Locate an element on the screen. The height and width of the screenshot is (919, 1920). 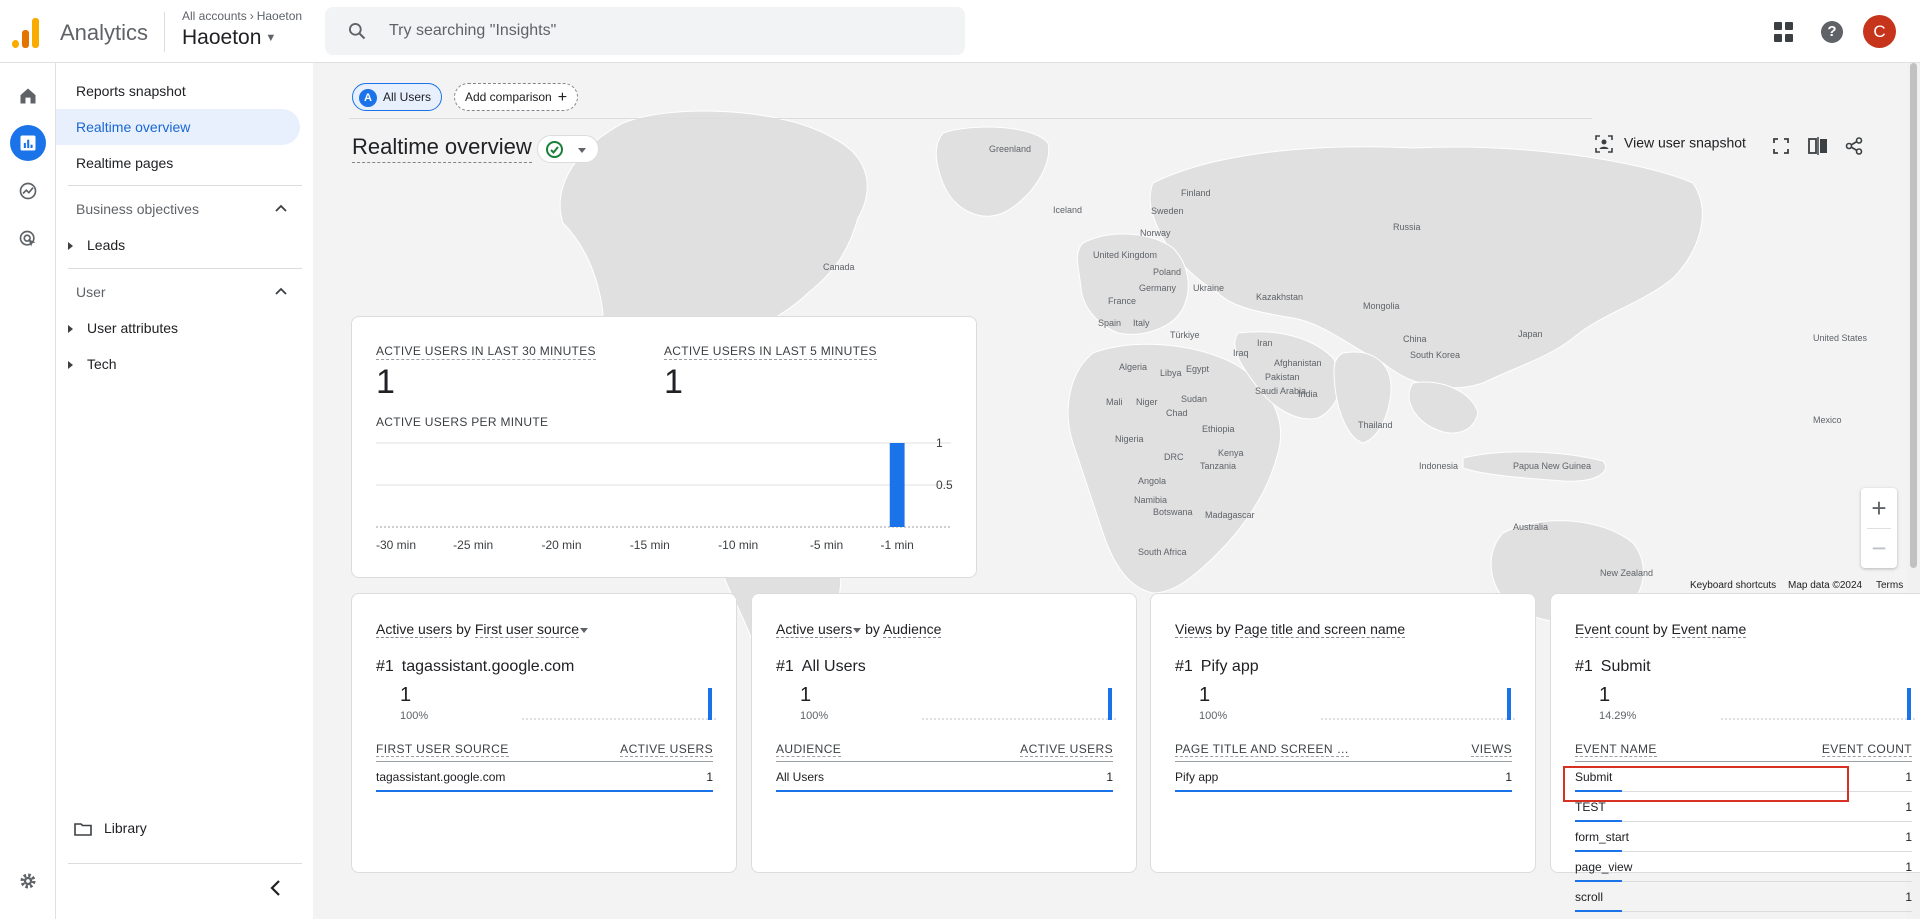
reports-icon is located at coordinates (28, 143).